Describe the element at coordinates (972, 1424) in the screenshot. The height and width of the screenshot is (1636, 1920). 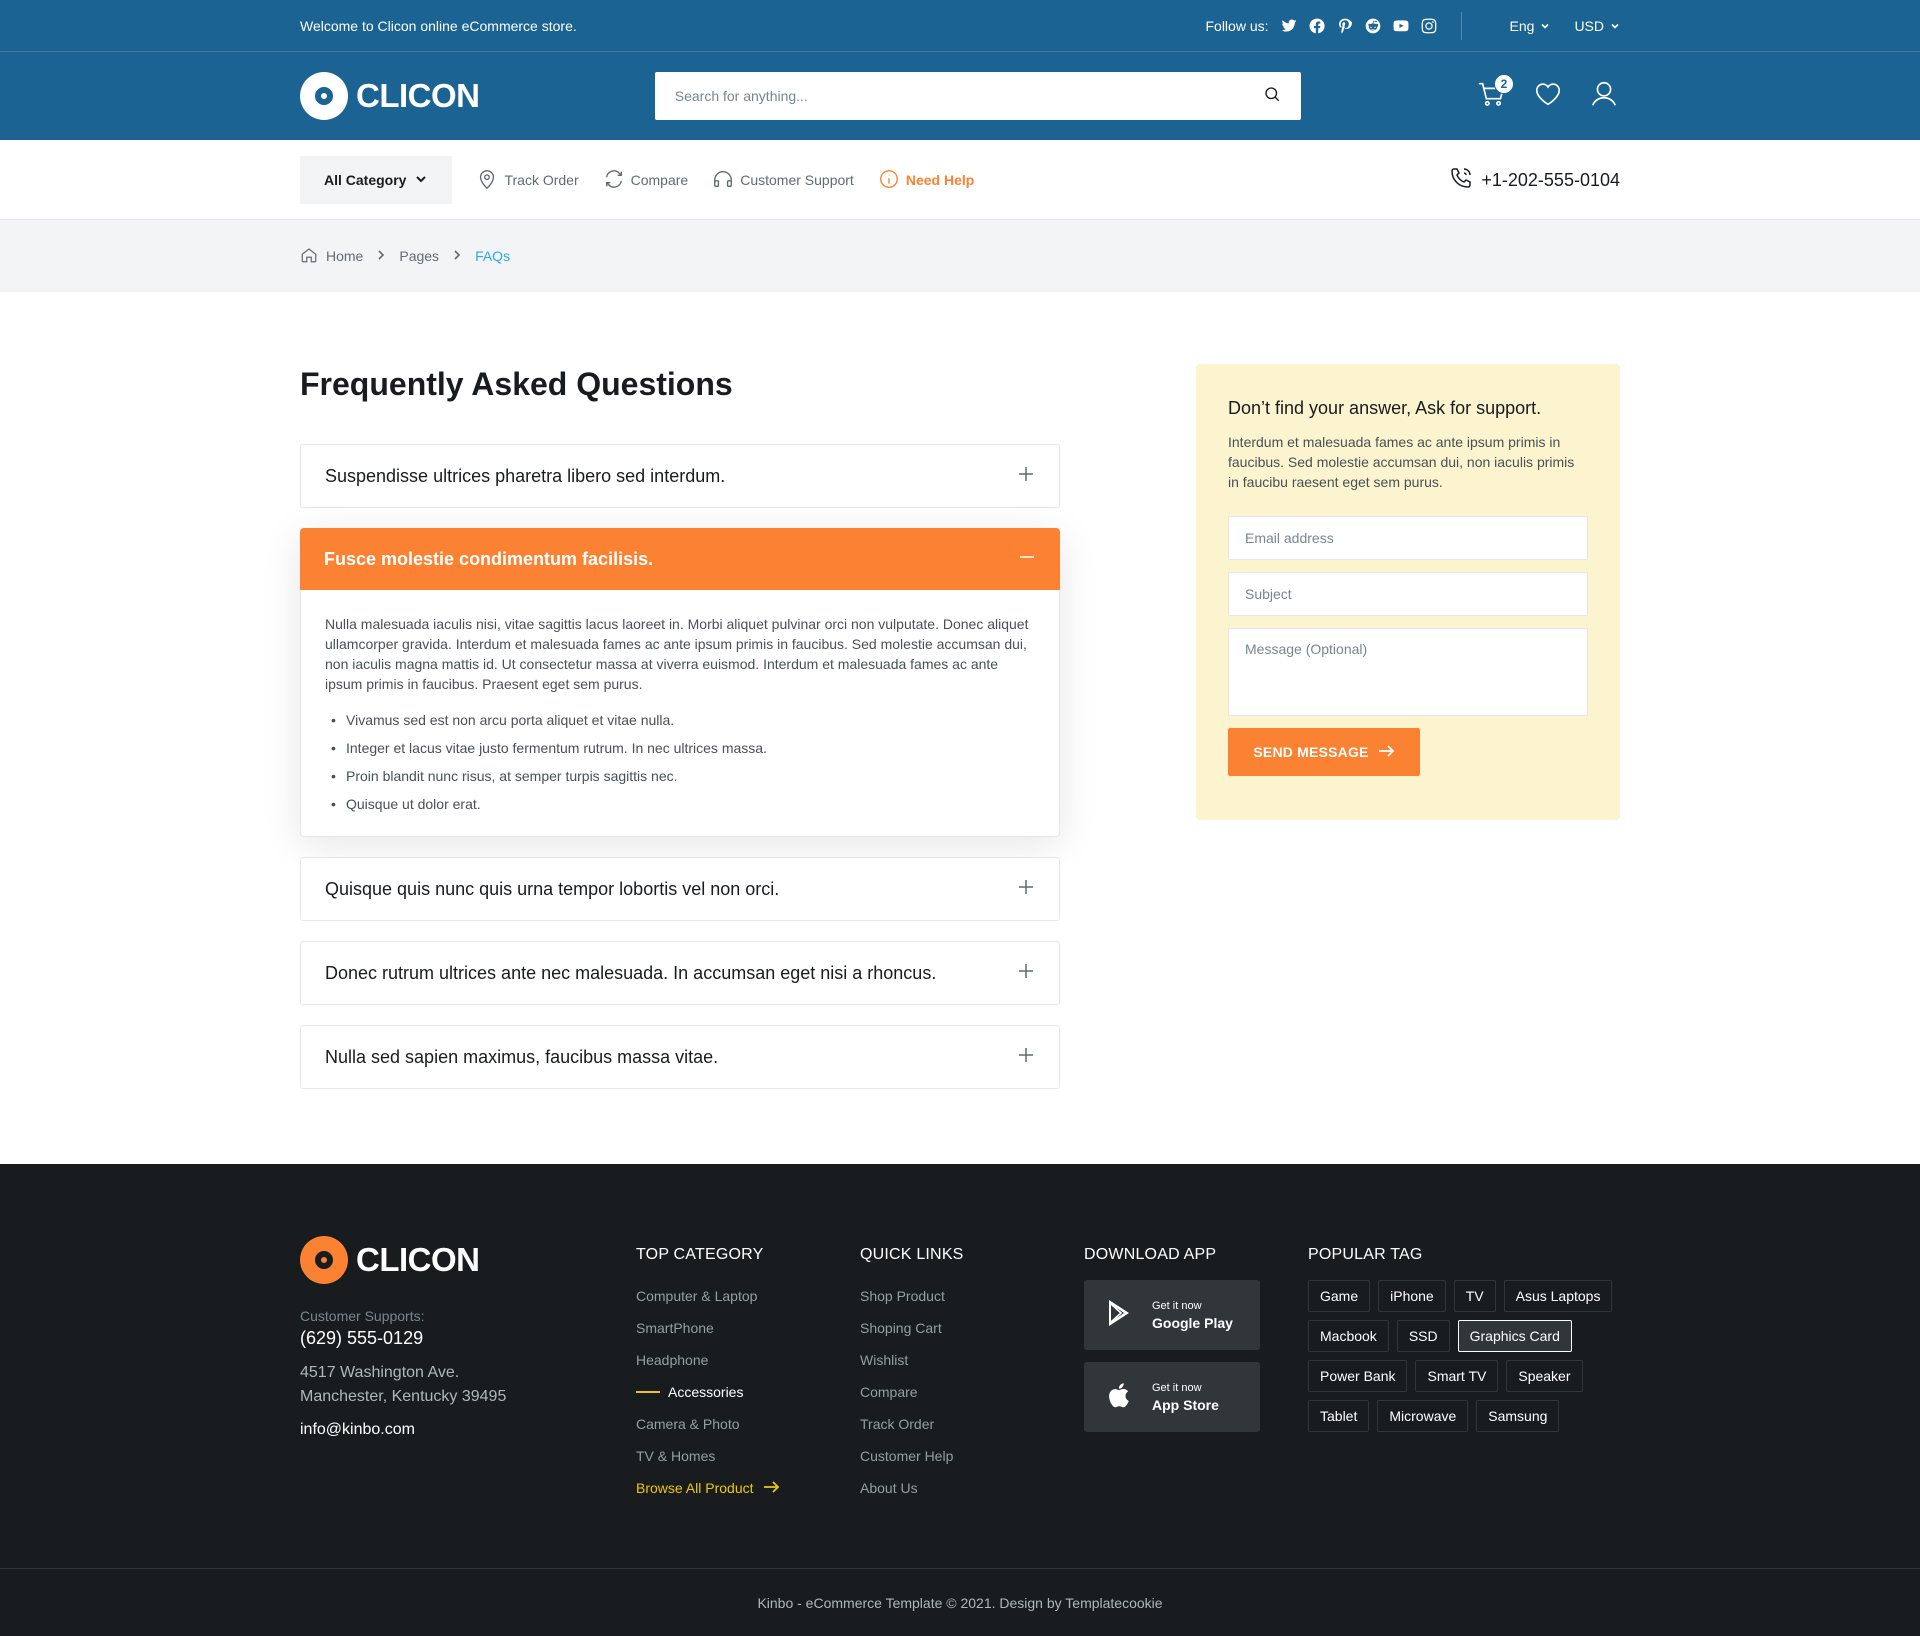
I see `footer-link: Track Order` at that location.